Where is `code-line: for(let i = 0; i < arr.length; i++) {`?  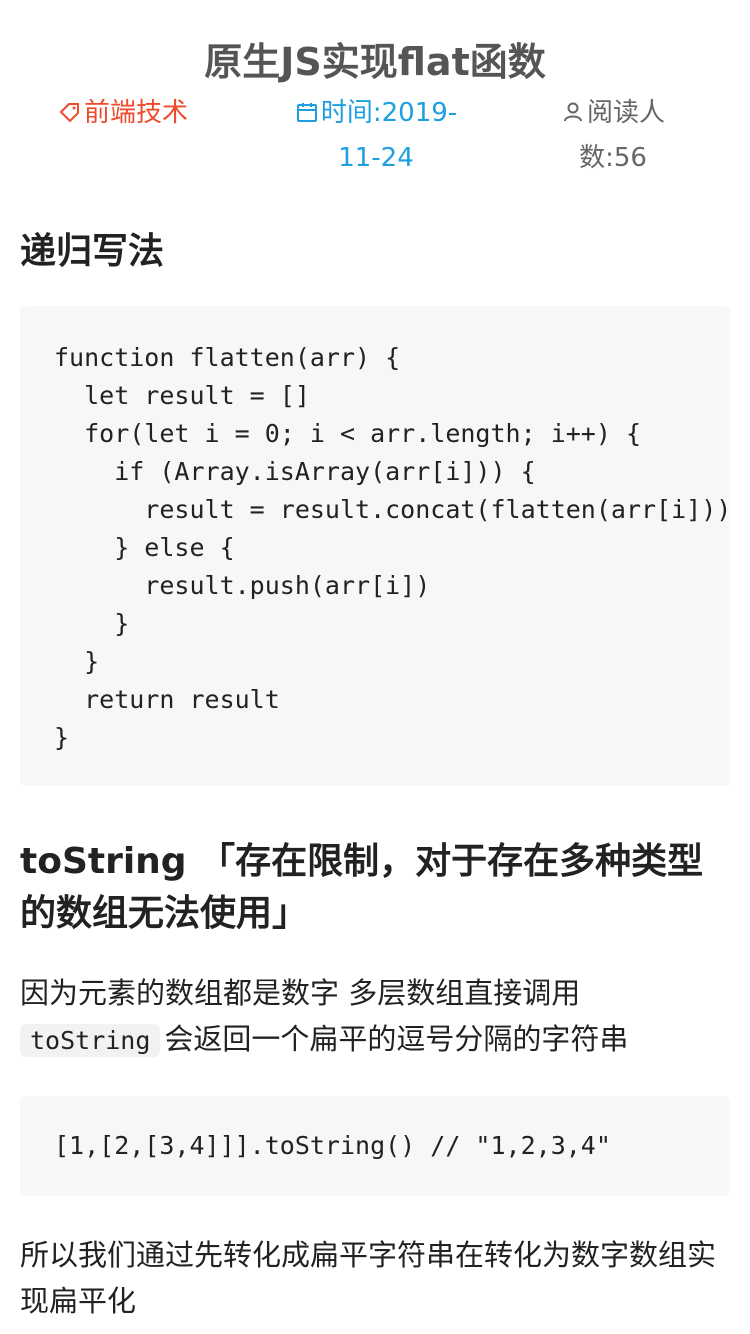
code-line: for(let i = 0; i < arr.length; i++) { is located at coordinates (347, 433).